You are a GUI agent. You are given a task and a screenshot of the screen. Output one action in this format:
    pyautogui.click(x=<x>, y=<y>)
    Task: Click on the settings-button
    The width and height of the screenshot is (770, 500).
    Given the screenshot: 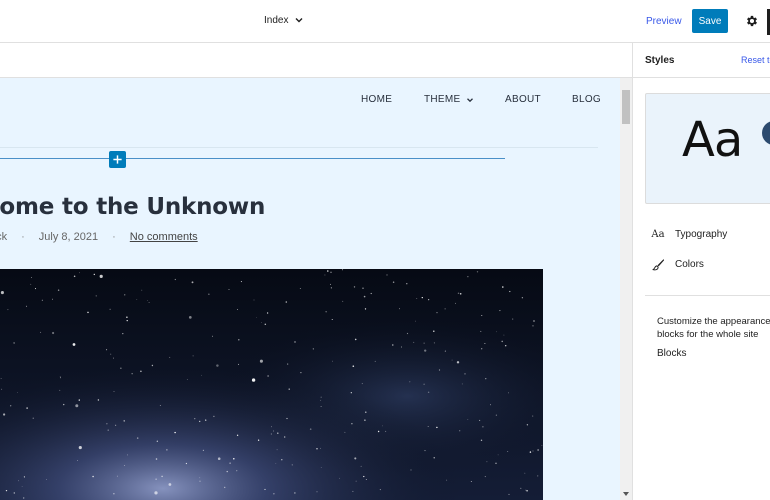 What is the action you would take?
    pyautogui.click(x=752, y=21)
    